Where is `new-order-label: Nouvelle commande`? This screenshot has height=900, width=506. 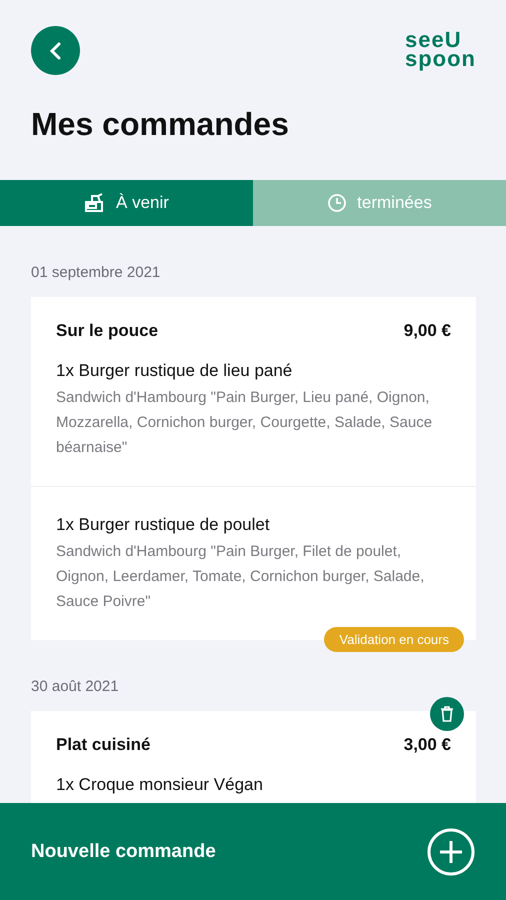
new-order-label: Nouvelle commande is located at coordinates (123, 851).